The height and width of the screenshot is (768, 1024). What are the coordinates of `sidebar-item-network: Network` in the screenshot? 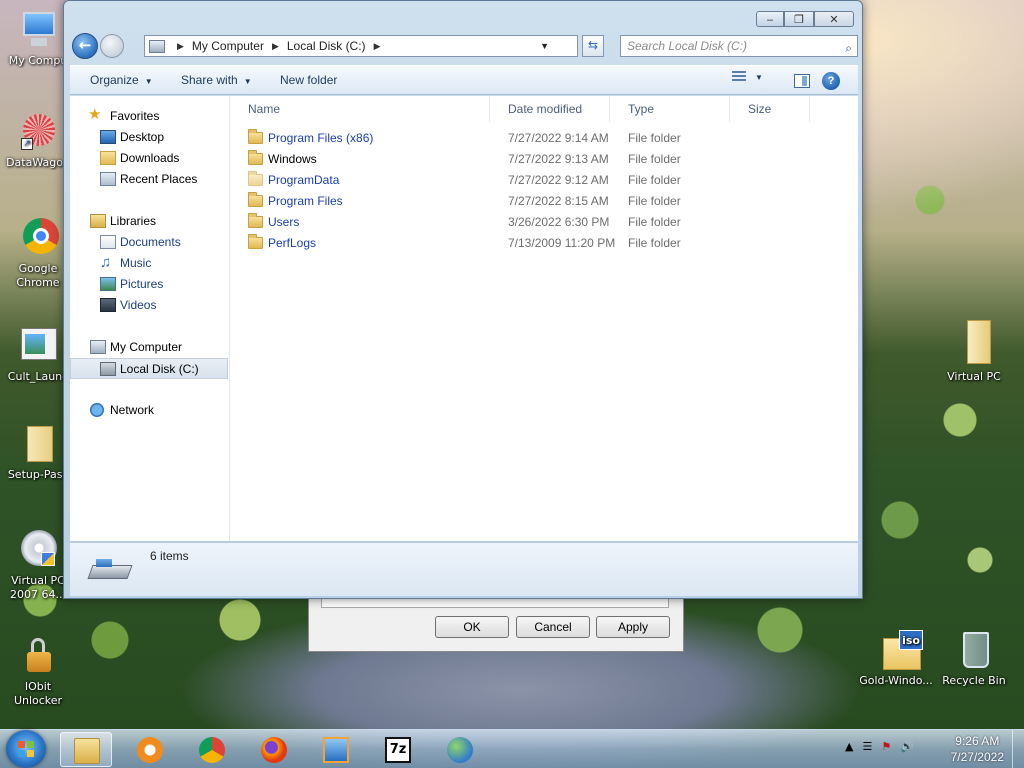 It's located at (149, 410).